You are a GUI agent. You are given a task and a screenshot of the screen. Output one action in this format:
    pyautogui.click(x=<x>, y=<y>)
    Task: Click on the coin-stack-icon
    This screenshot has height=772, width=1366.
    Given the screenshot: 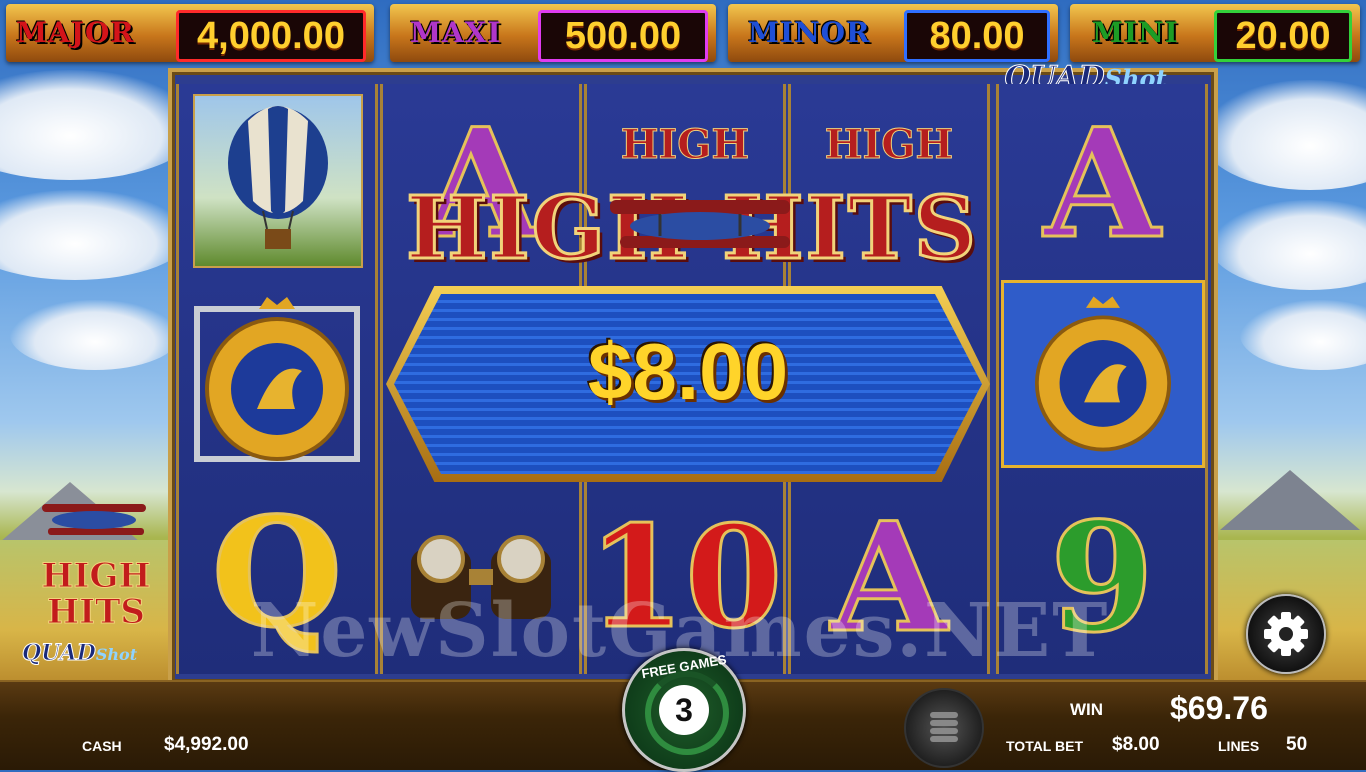 What is the action you would take?
    pyautogui.click(x=944, y=728)
    